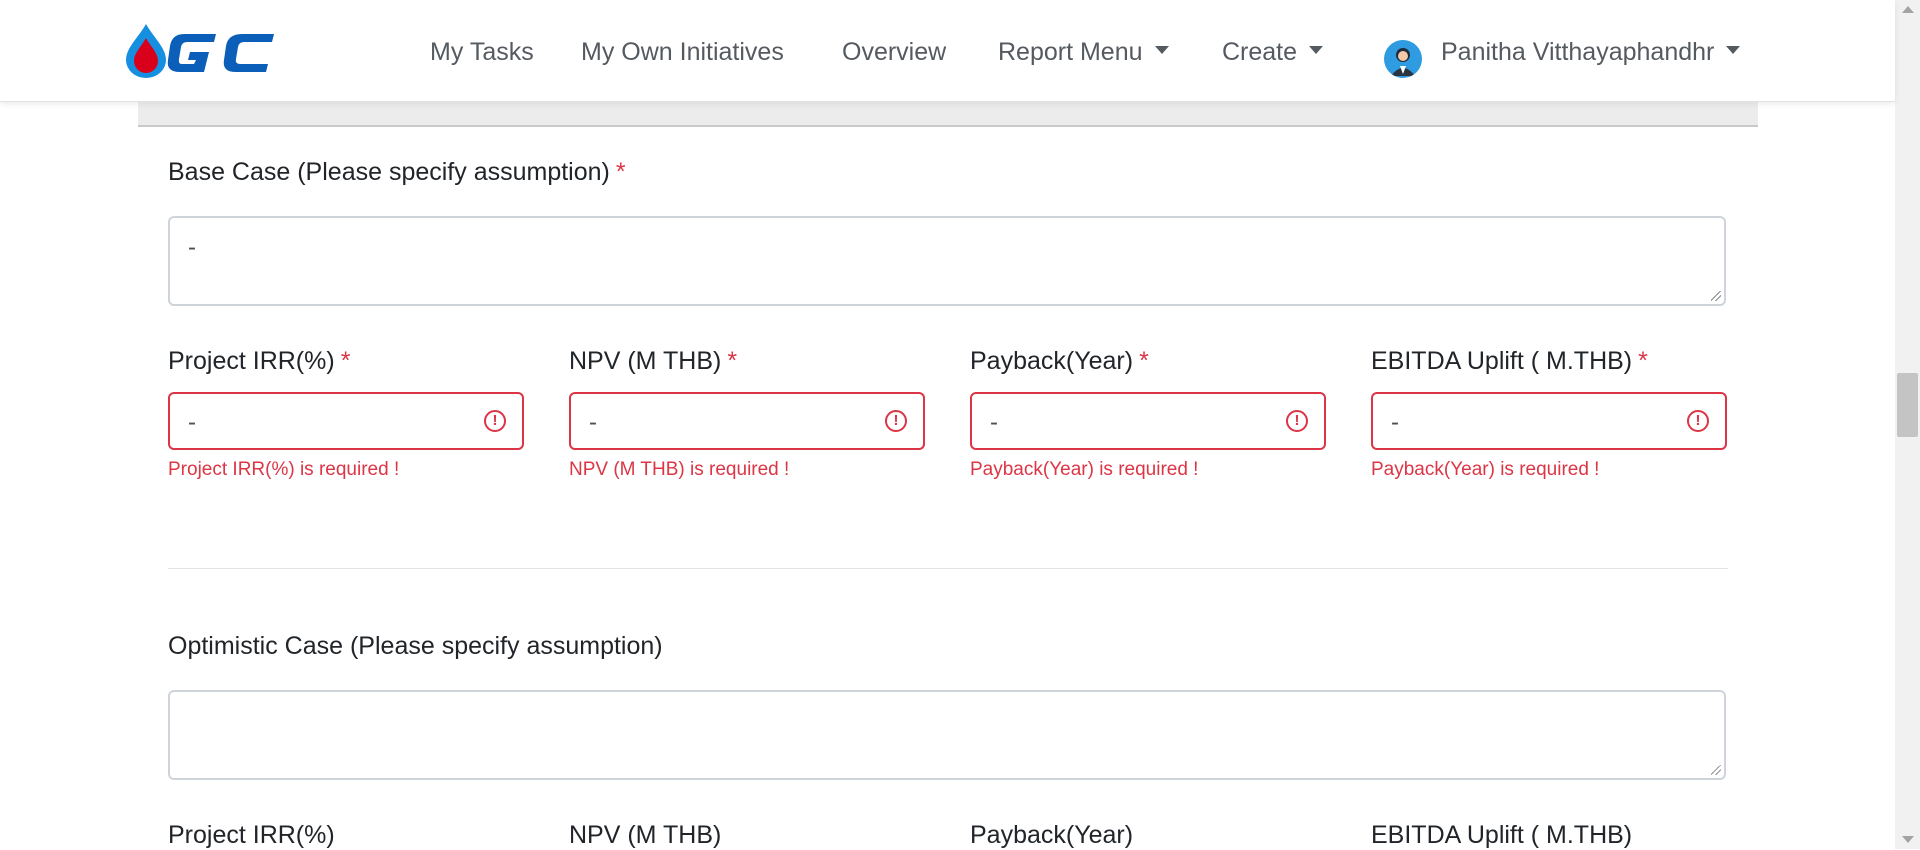 This screenshot has height=850, width=1920. I want to click on payback-value: -, so click(994, 422).